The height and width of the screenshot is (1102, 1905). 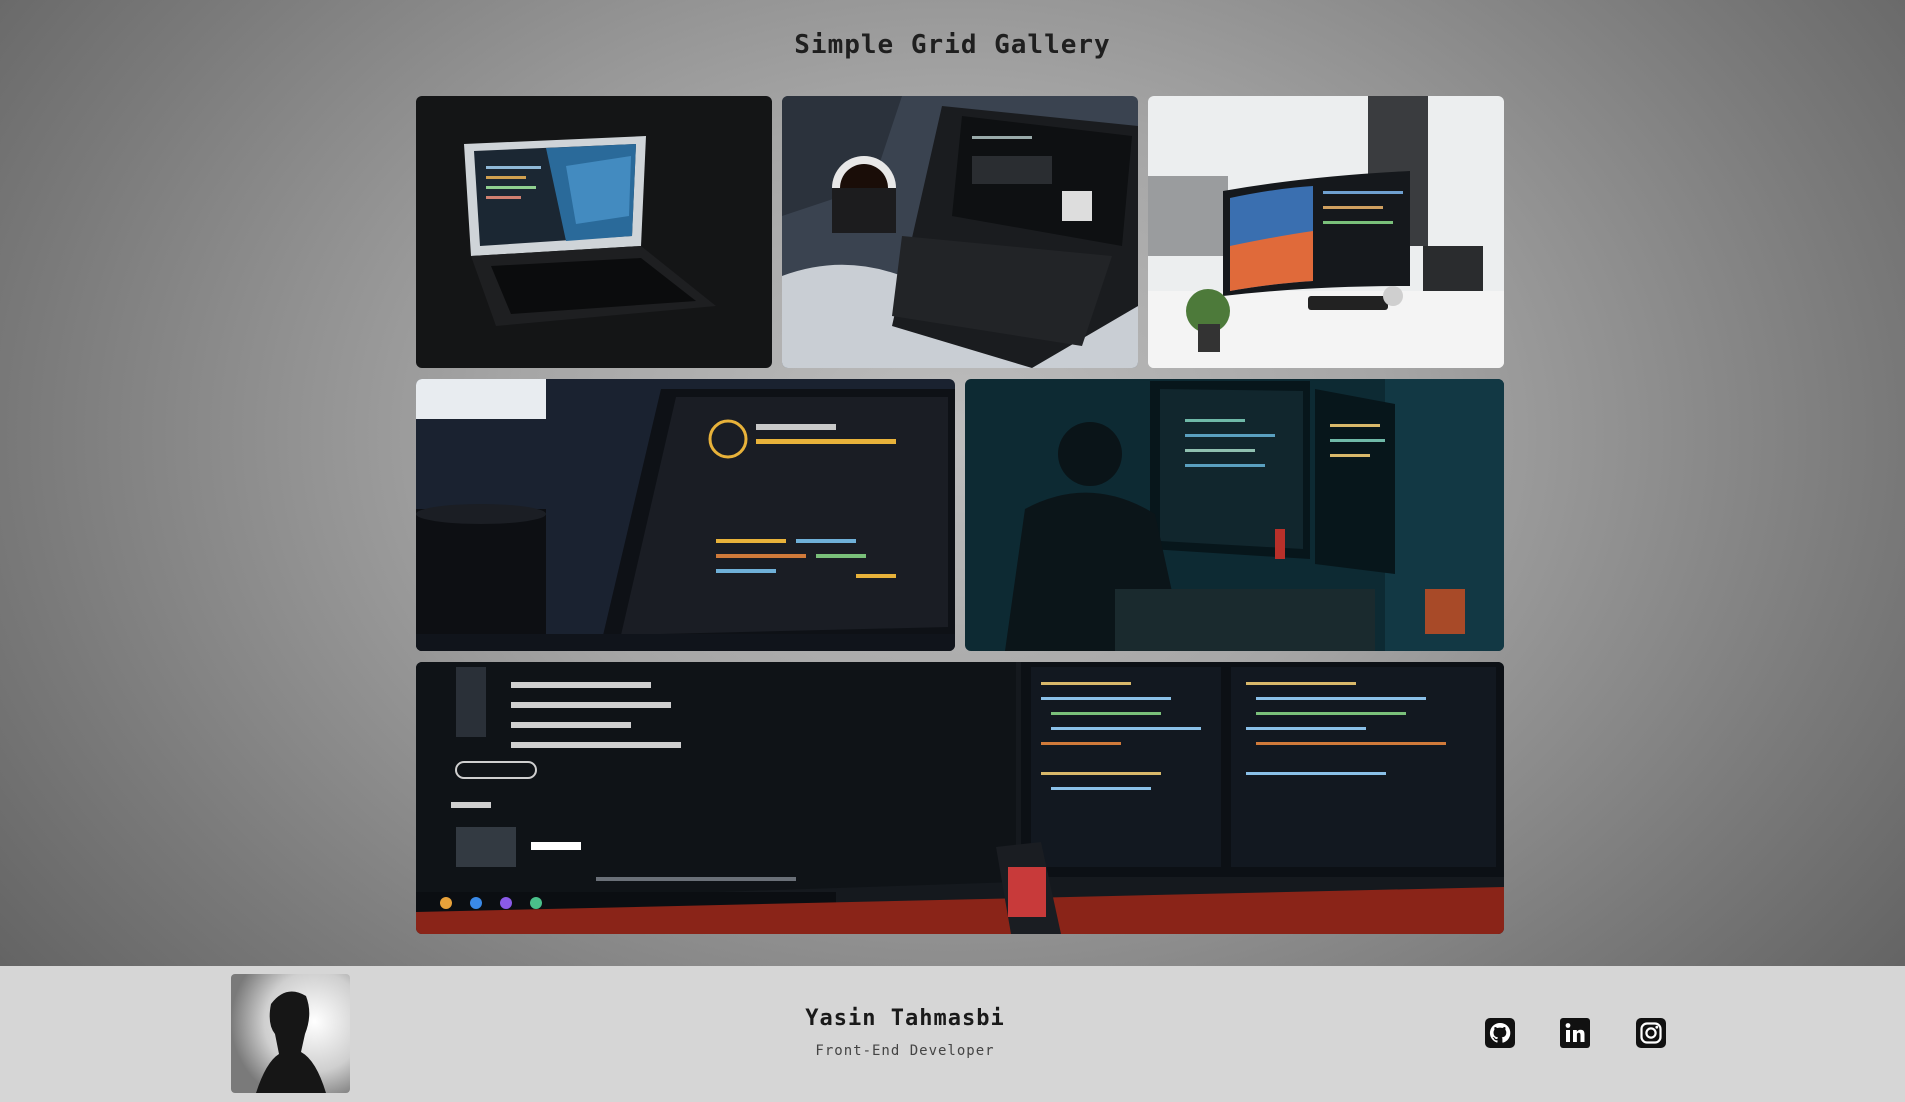 I want to click on linkedin-icon, so click(x=1575, y=1033).